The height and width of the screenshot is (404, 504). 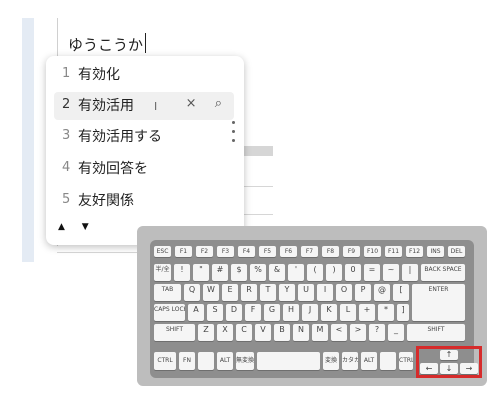 I want to click on key-at: @, so click(x=382, y=292).